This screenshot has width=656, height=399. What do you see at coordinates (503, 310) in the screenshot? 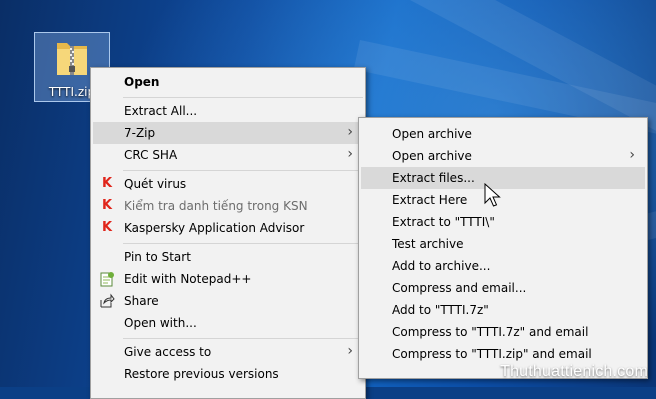
I see `submenu-item-add-to-7z: Add to "TTTI.7z"` at bounding box center [503, 310].